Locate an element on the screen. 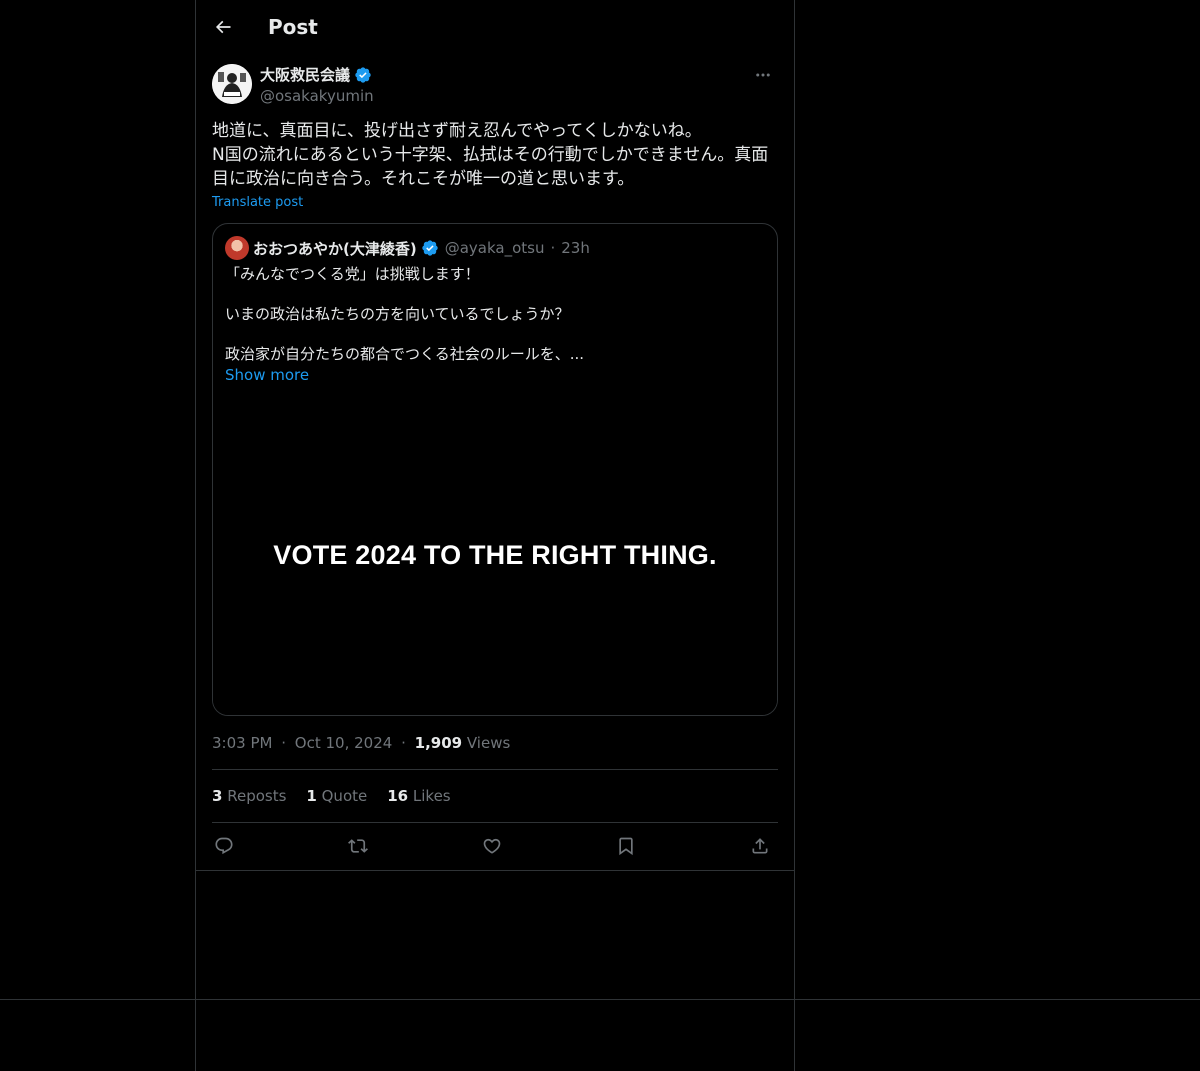  quoted-timestamp: 23h is located at coordinates (575, 248).